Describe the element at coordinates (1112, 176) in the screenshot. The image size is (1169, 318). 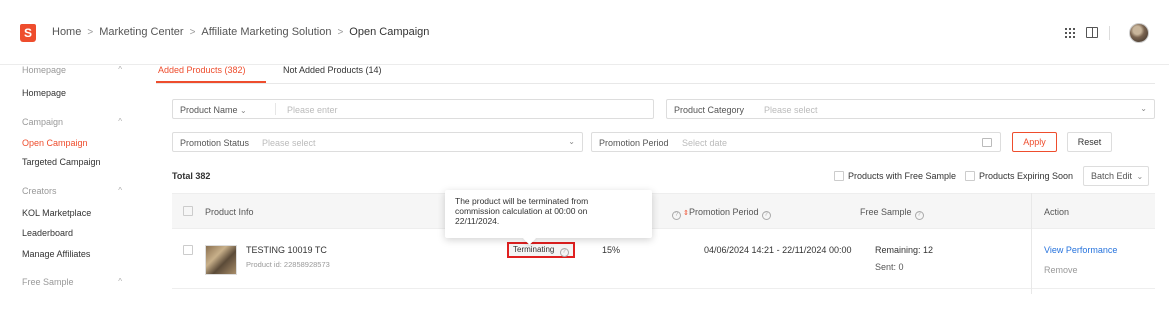
I see `batch-edit-label: Batch Edit` at that location.